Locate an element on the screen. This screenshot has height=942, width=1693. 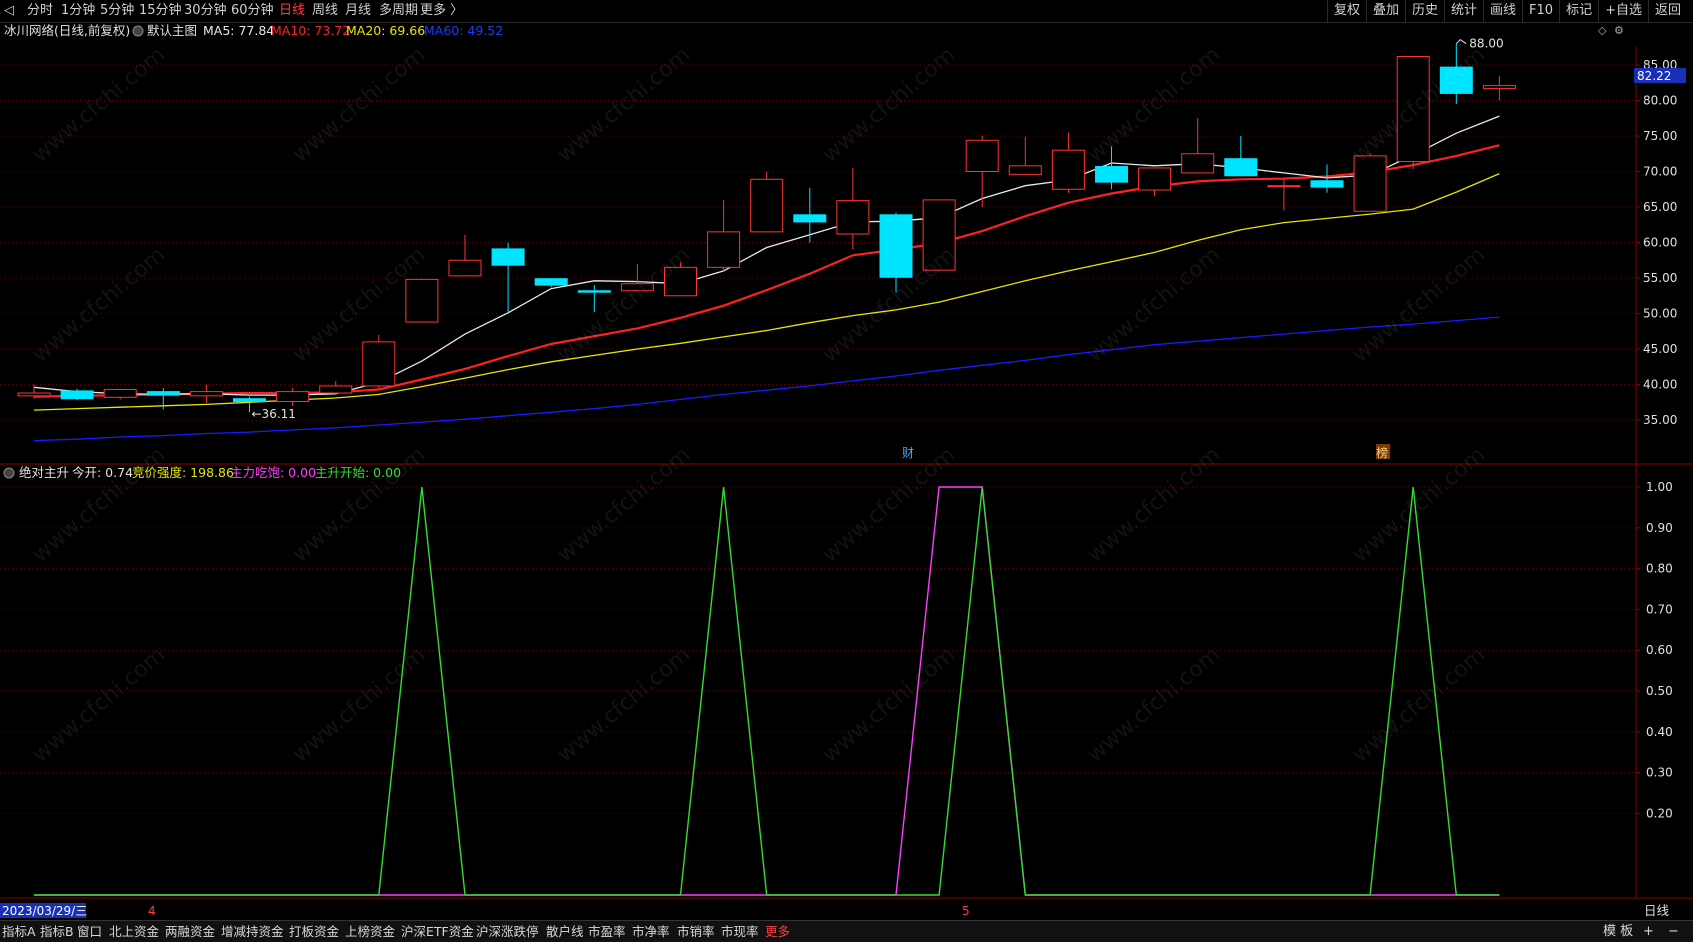
period-tab-2: 5分钟 is located at coordinates (117, 11).